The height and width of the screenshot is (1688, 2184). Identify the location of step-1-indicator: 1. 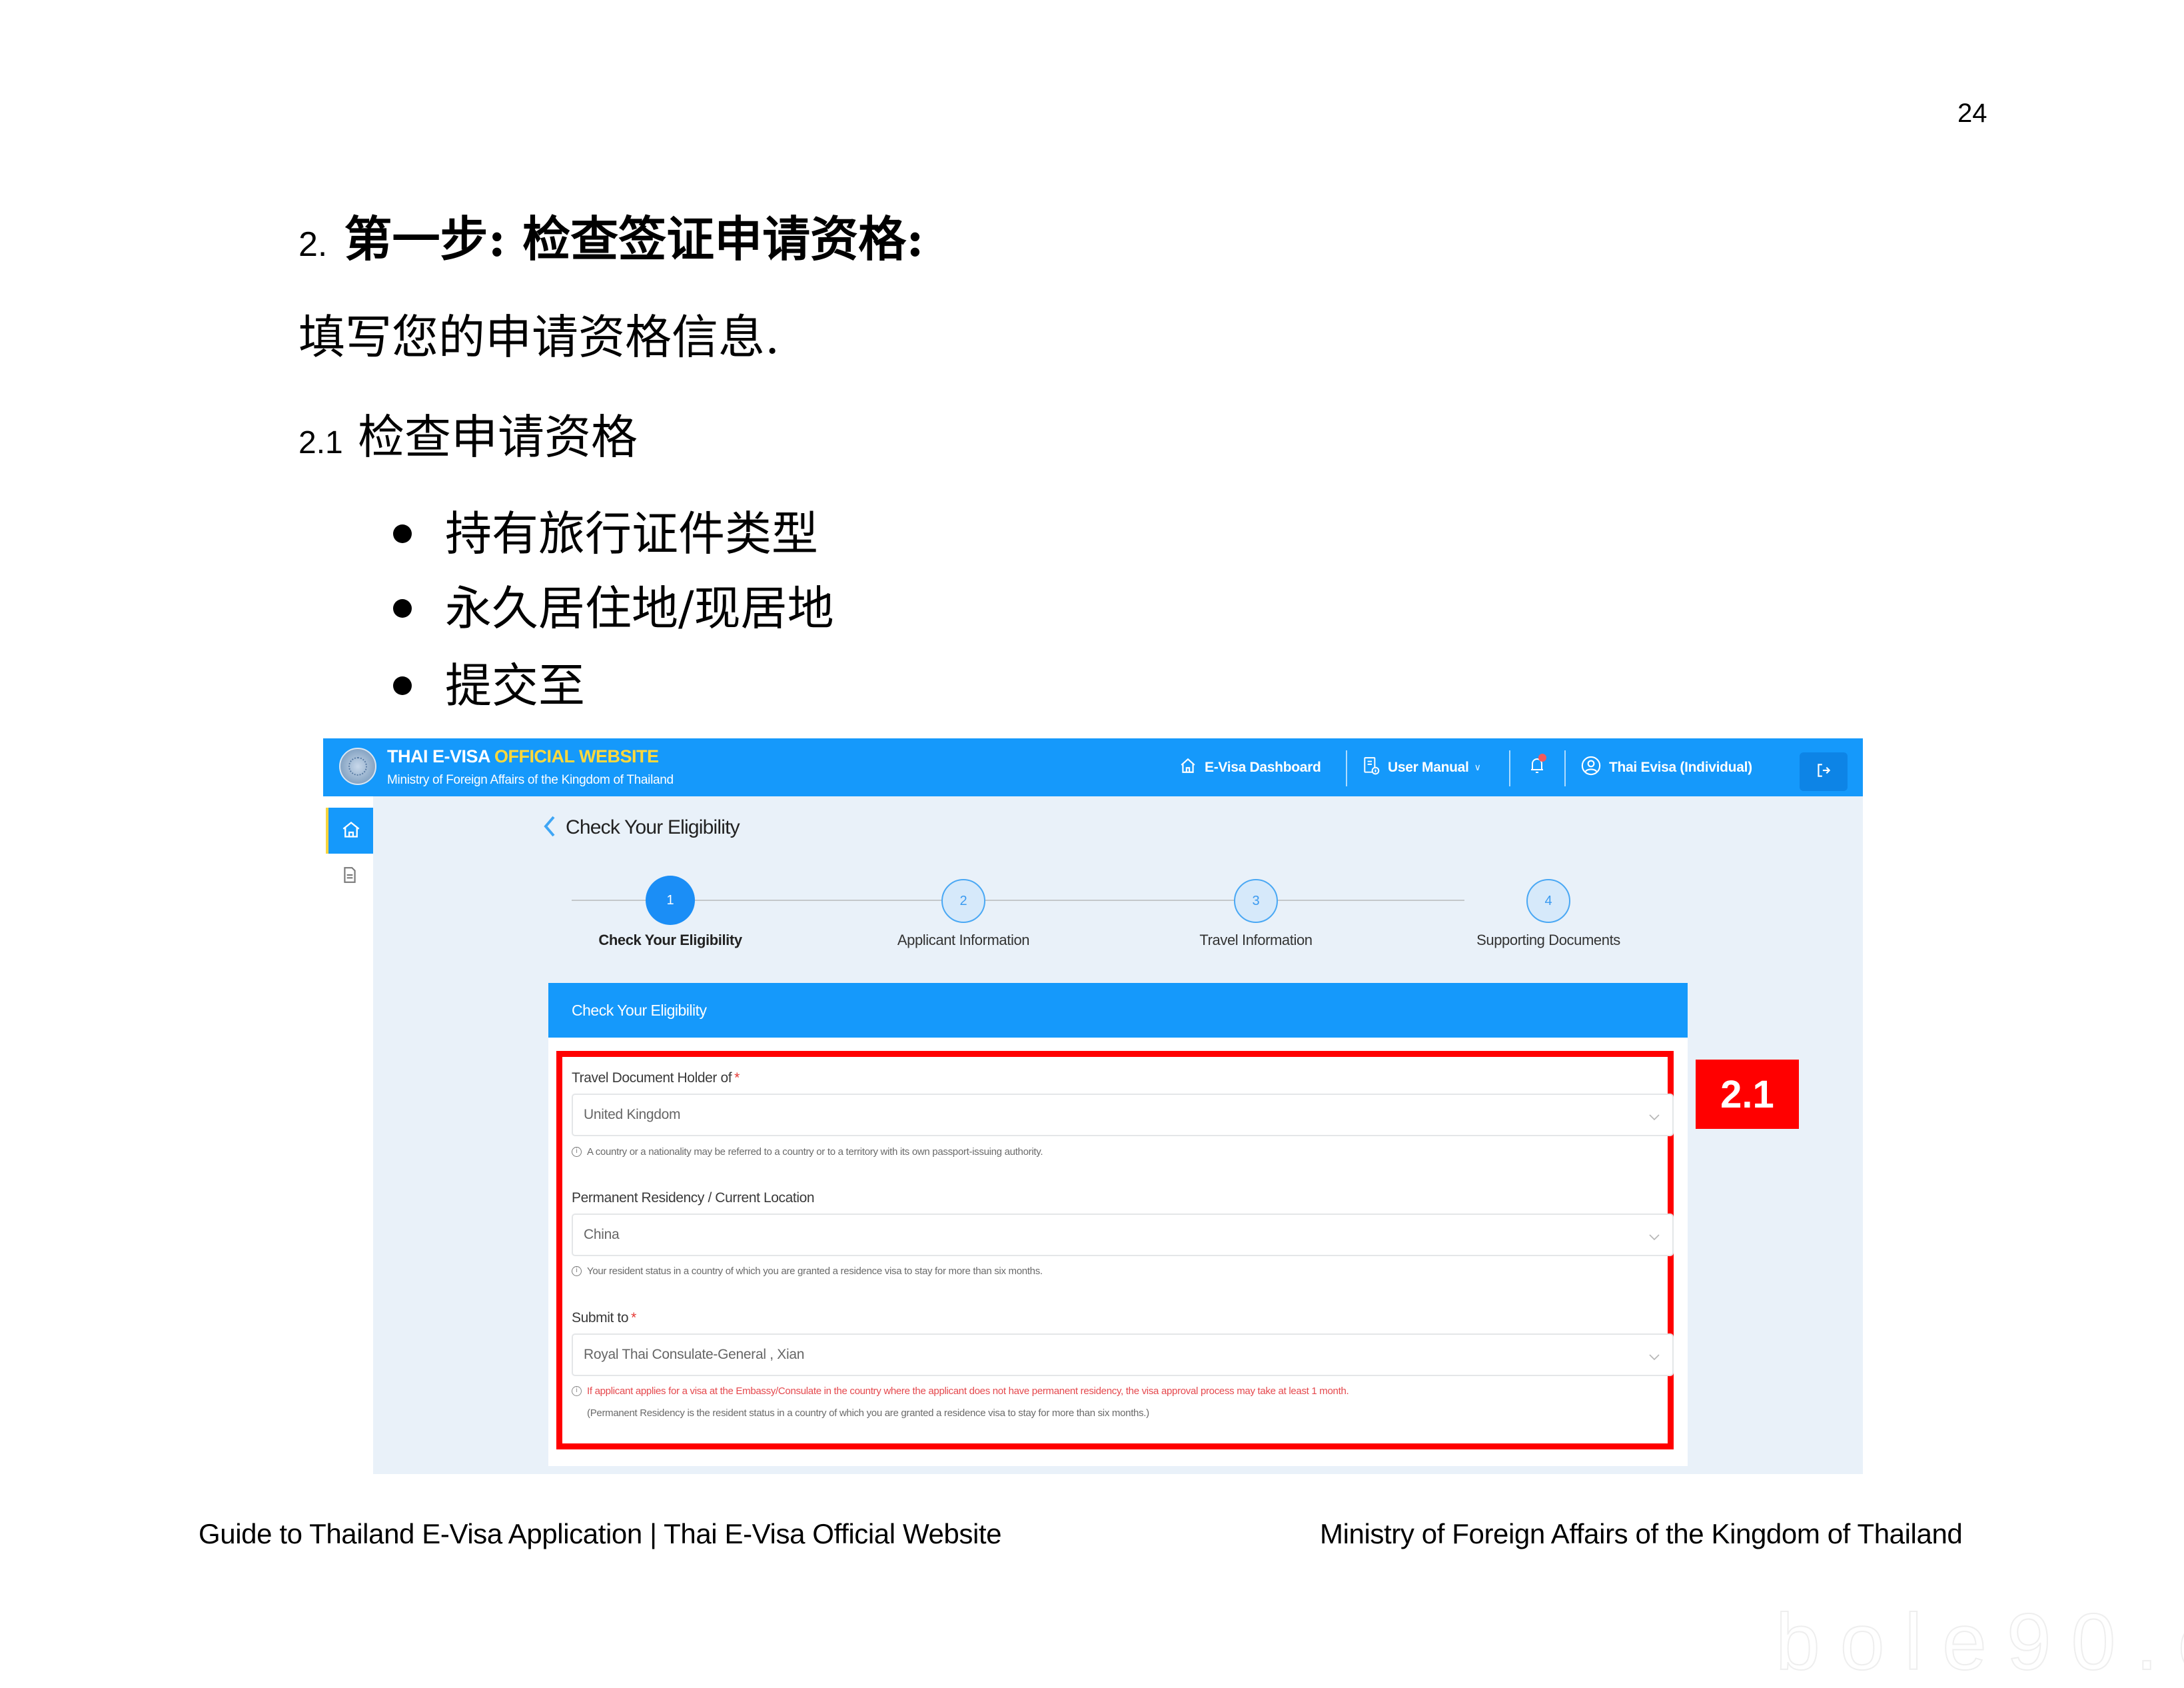
(670, 900).